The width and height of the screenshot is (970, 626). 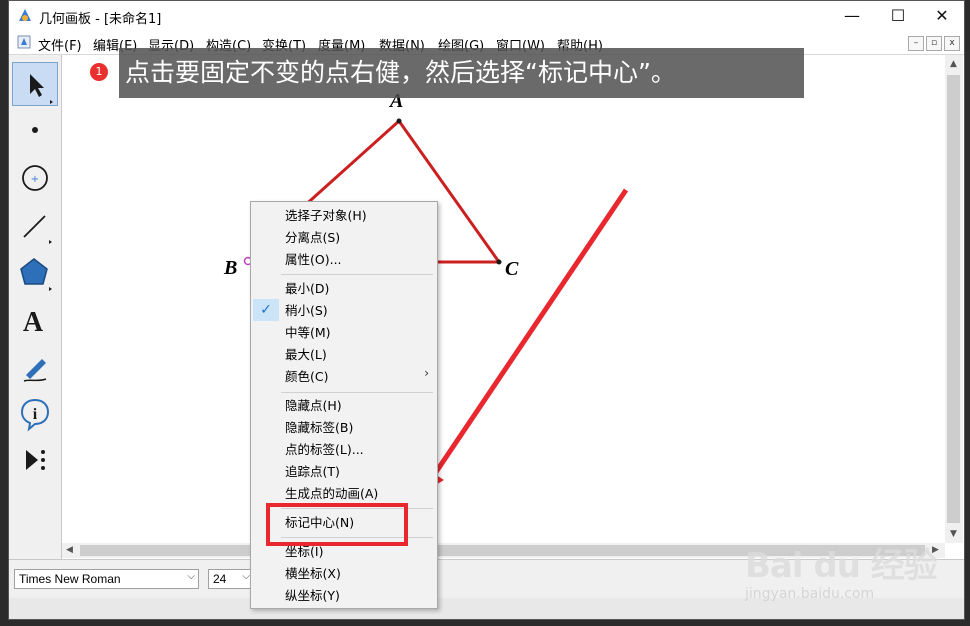 I want to click on compass-tool: +, so click(x=35, y=178).